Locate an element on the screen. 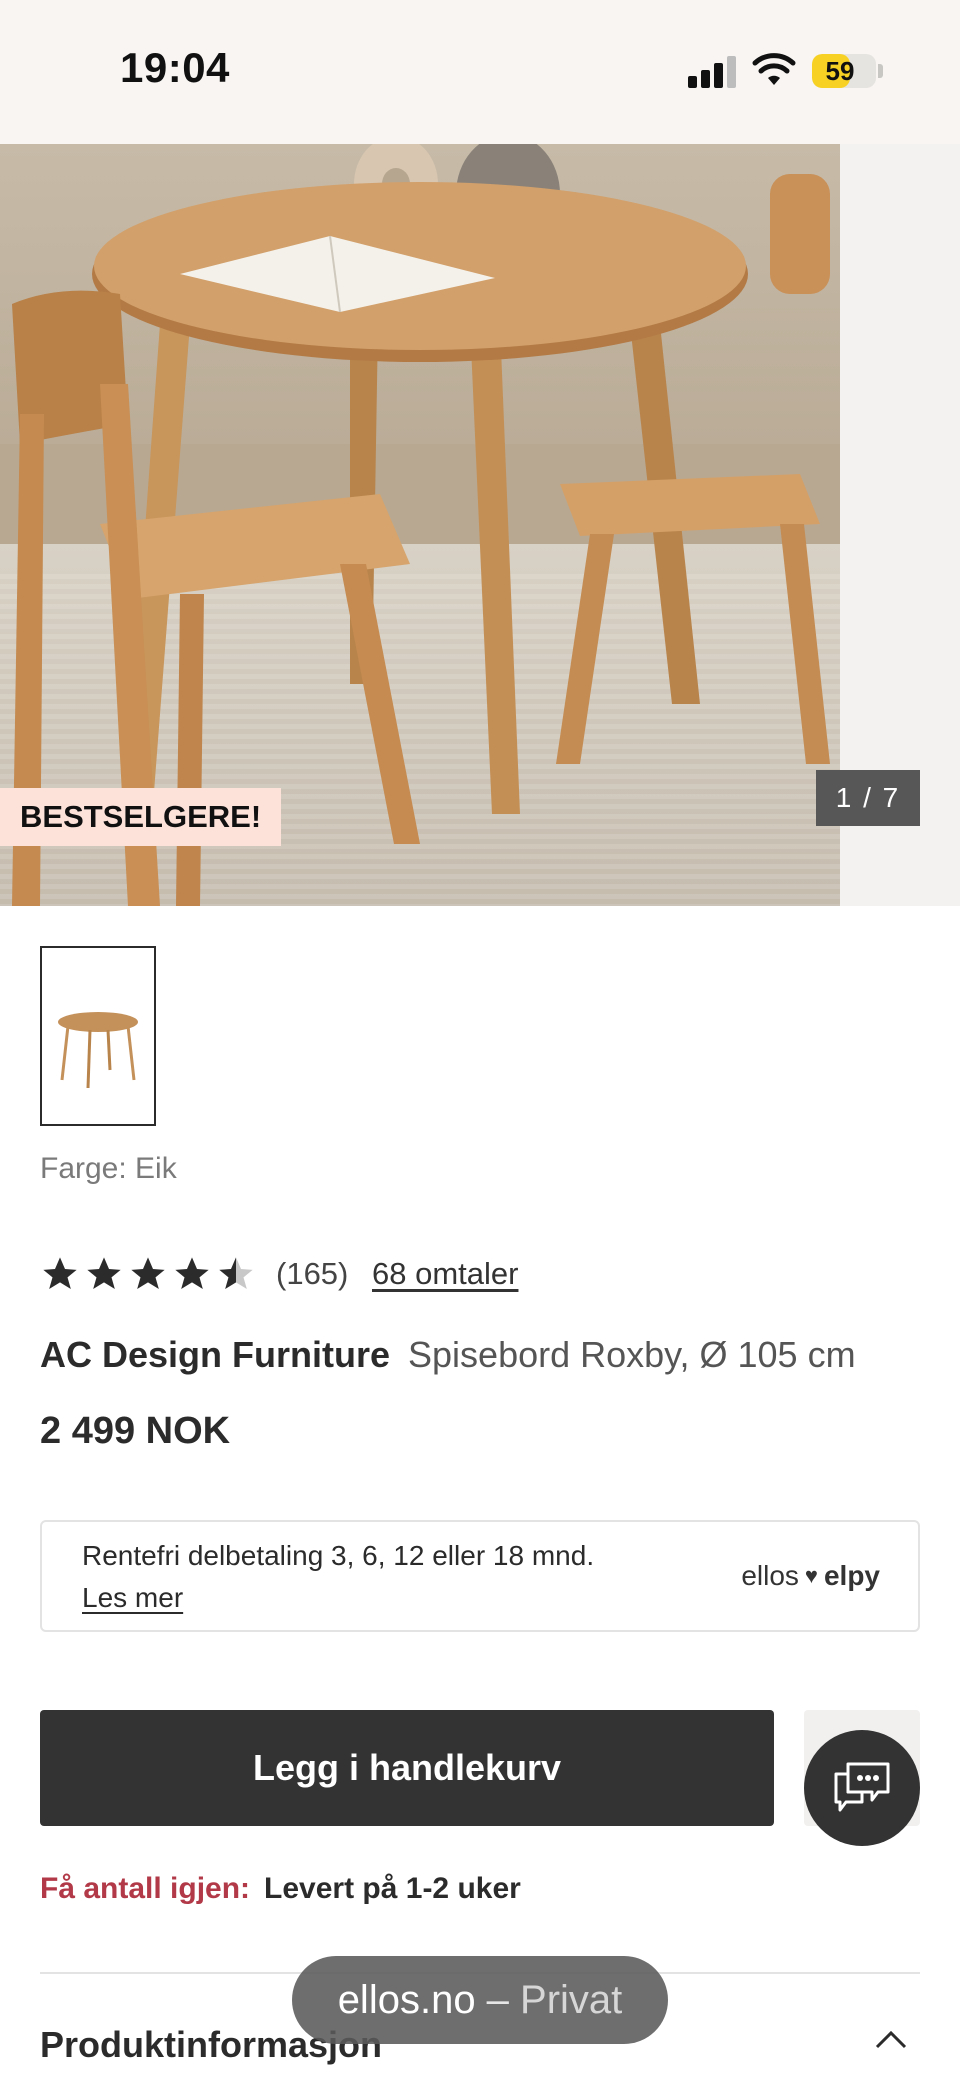 The width and height of the screenshot is (960, 2081). heart-icon: ♥ is located at coordinates (811, 1575).